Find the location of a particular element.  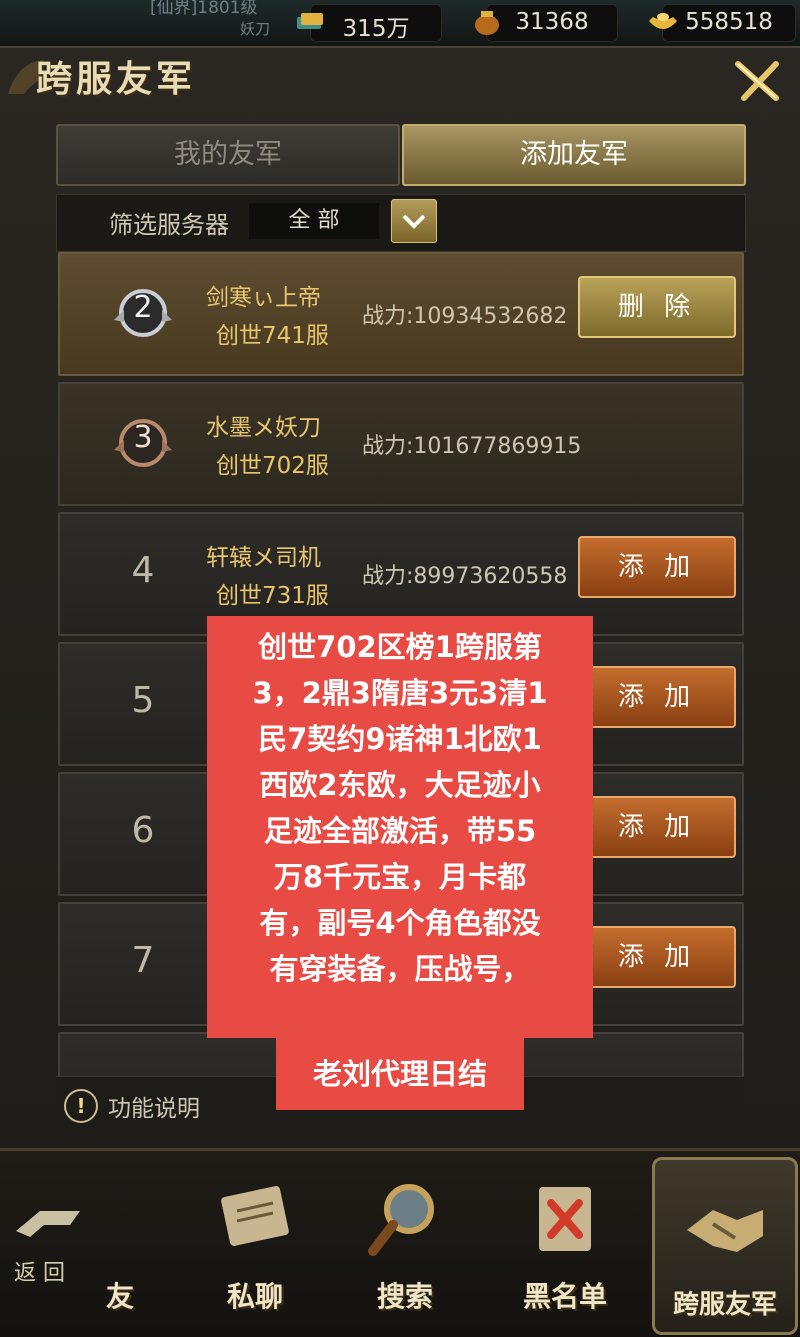

chevron-down-icon is located at coordinates (414, 221).